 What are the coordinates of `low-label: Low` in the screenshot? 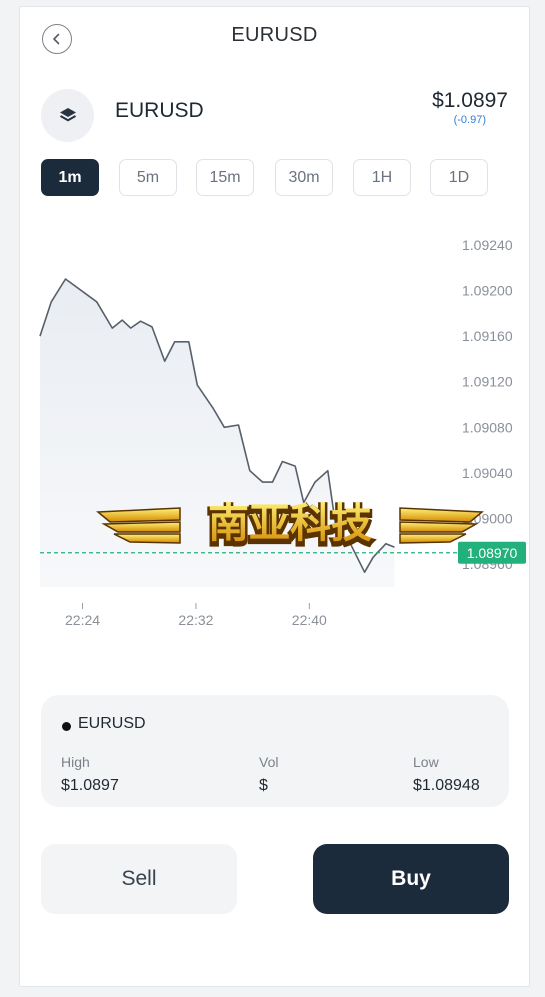 It's located at (426, 762).